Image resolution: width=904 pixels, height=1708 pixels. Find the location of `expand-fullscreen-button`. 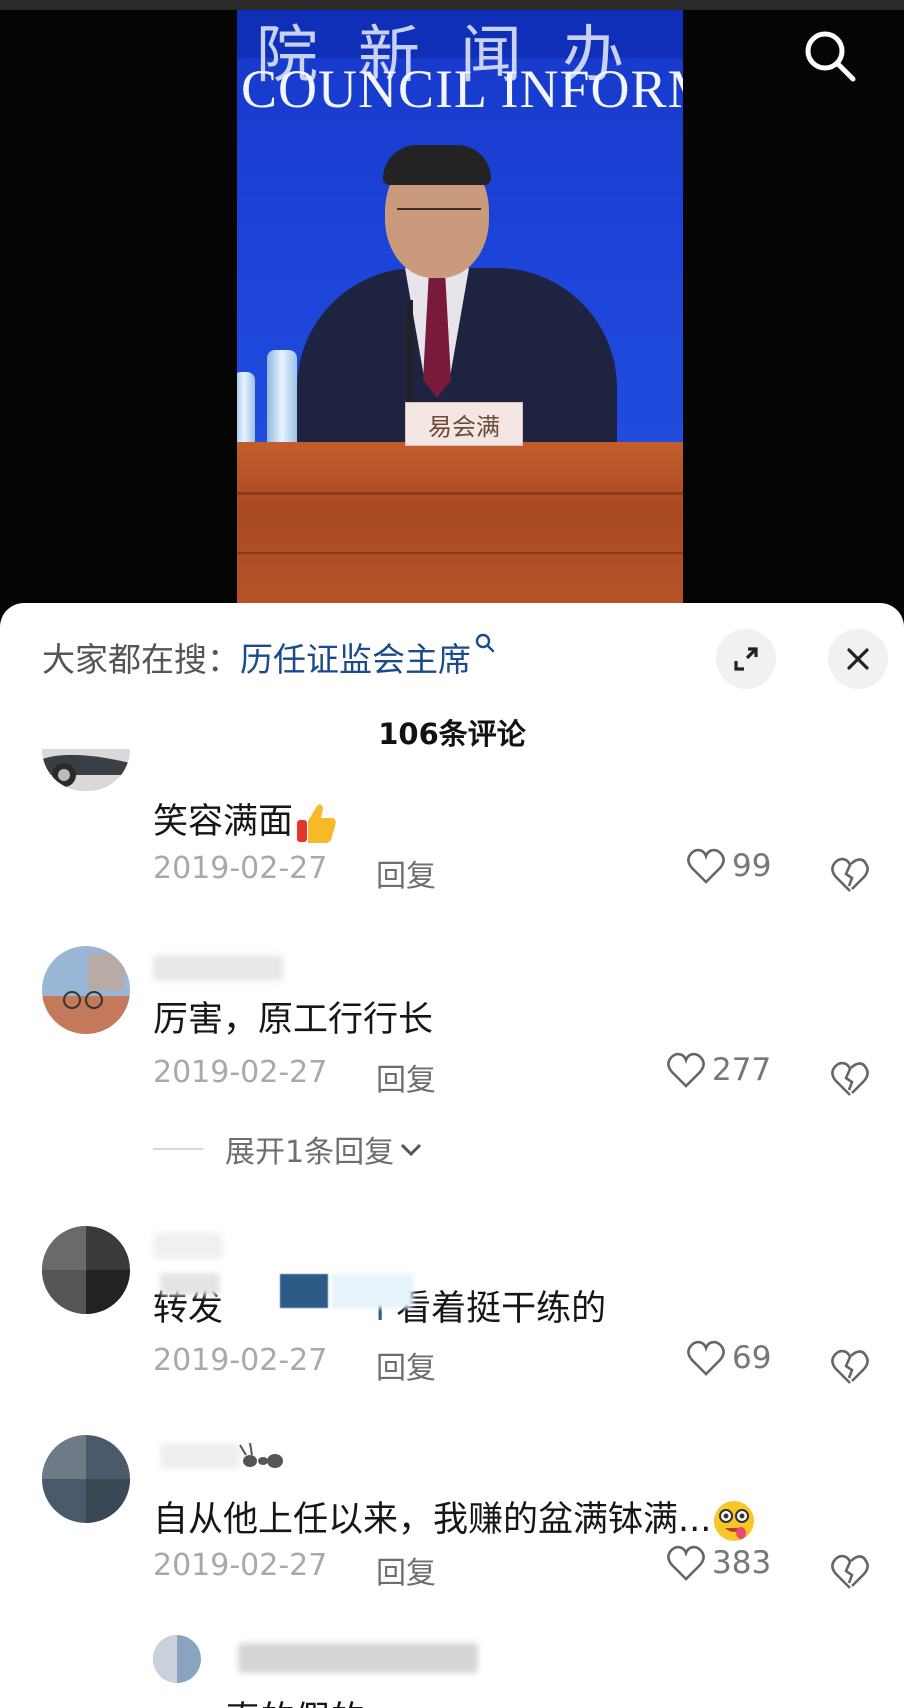

expand-fullscreen-button is located at coordinates (746, 659).